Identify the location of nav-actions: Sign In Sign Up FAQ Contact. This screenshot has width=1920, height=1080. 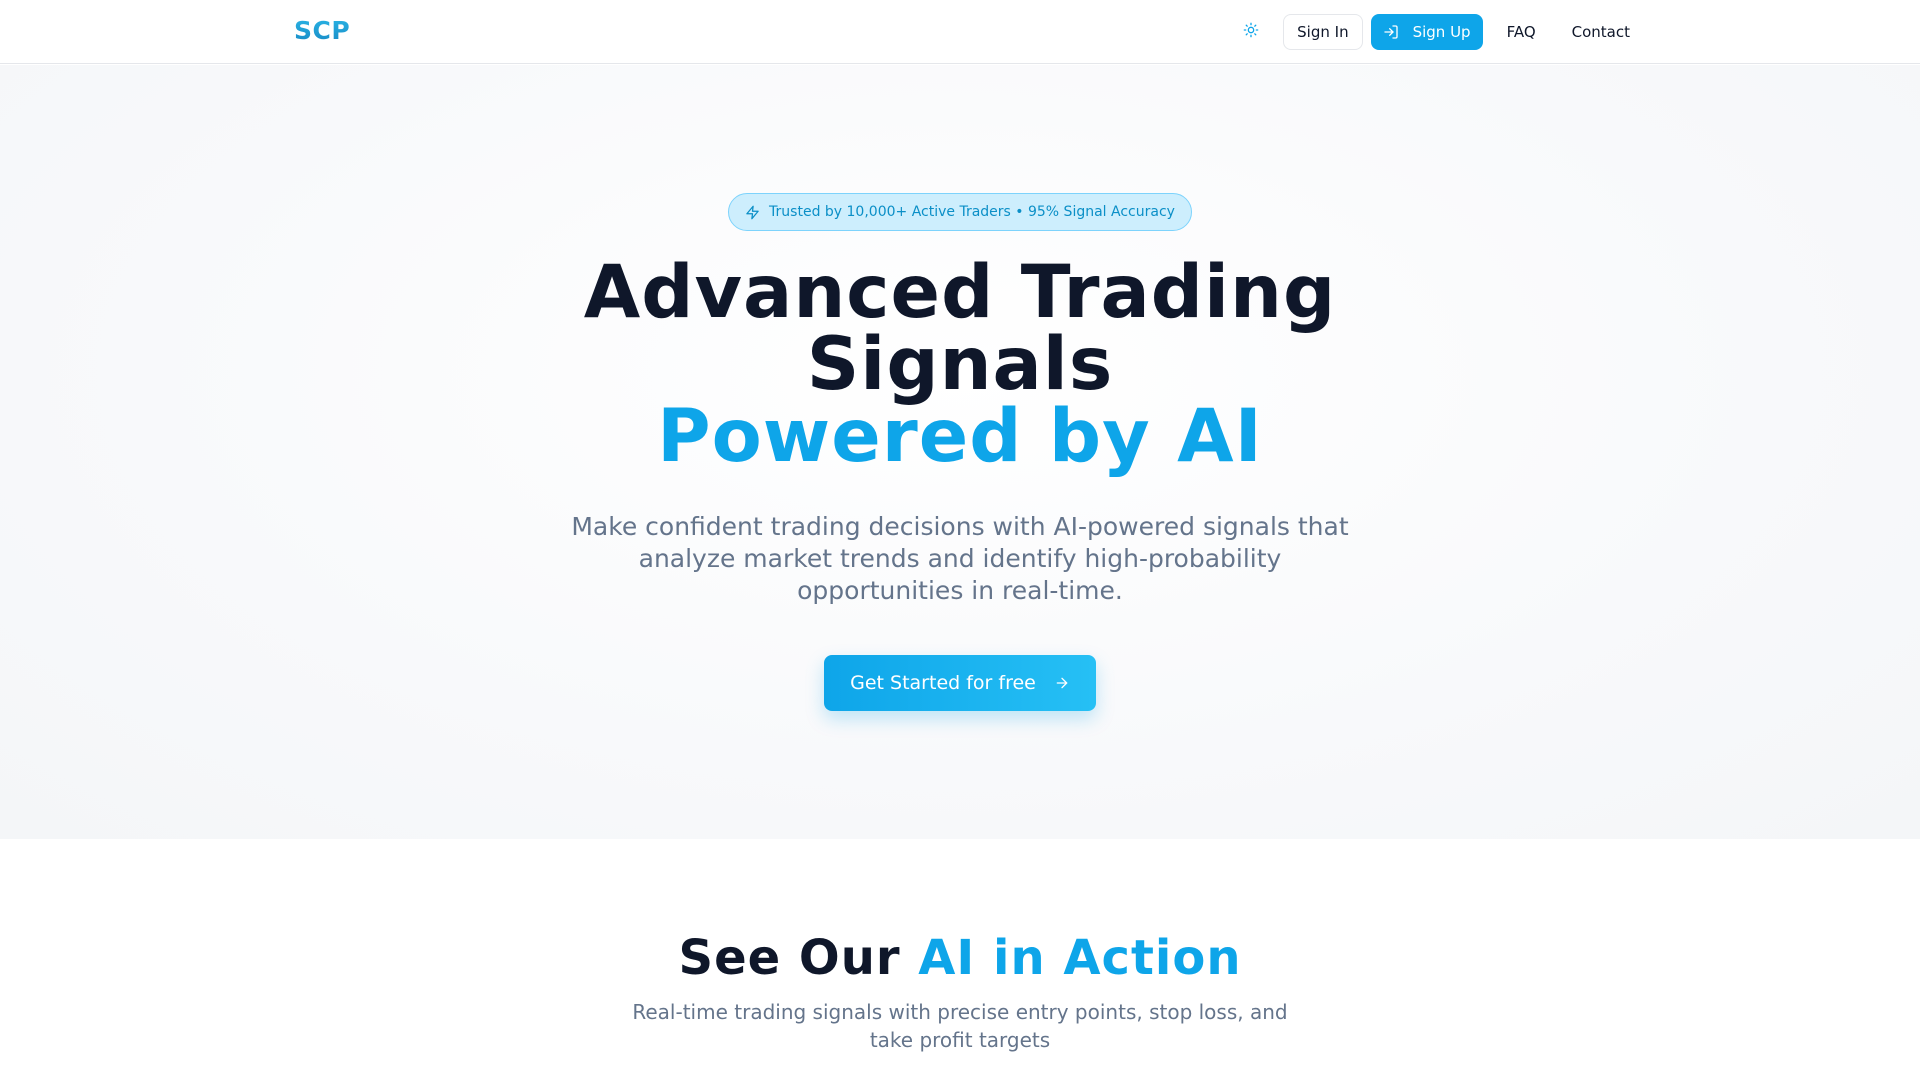
(1431, 32).